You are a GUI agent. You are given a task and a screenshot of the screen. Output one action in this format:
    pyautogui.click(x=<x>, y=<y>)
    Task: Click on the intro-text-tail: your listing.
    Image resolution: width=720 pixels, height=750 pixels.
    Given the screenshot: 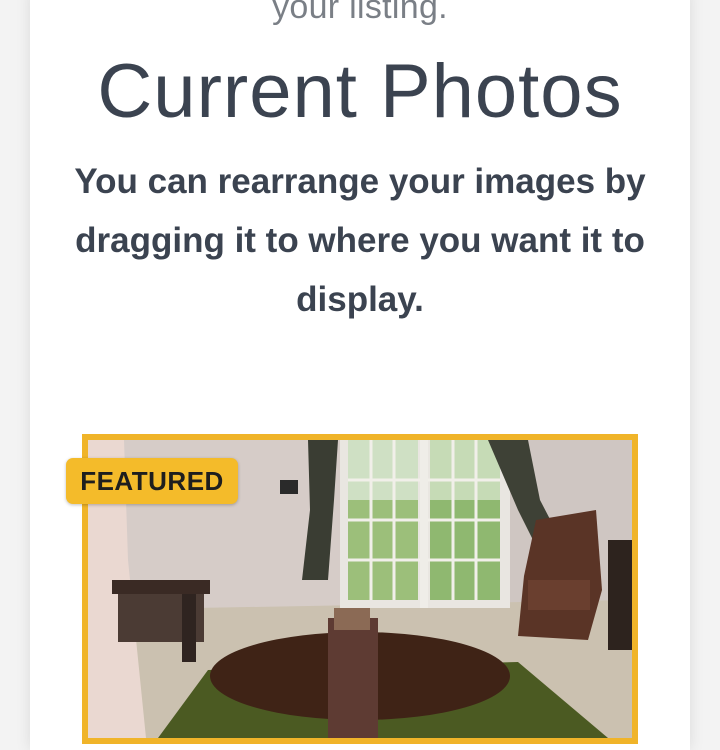 What is the action you would take?
    pyautogui.click(x=360, y=13)
    